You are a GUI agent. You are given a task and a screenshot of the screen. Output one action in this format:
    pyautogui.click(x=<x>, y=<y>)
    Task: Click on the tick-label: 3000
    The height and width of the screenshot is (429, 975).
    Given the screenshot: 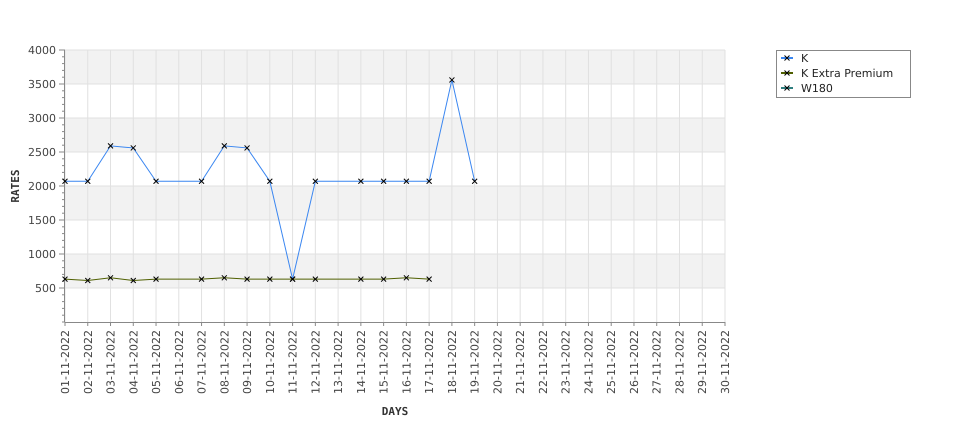 What is the action you would take?
    pyautogui.click(x=42, y=118)
    